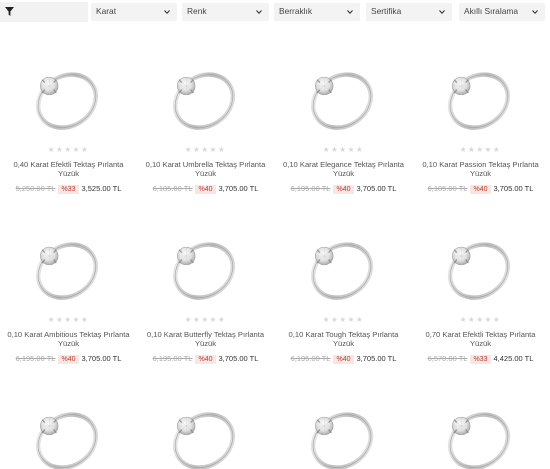 The height and width of the screenshot is (469, 550). What do you see at coordinates (491, 11) in the screenshot?
I see `sort-label: Akıllı Sıralama` at bounding box center [491, 11].